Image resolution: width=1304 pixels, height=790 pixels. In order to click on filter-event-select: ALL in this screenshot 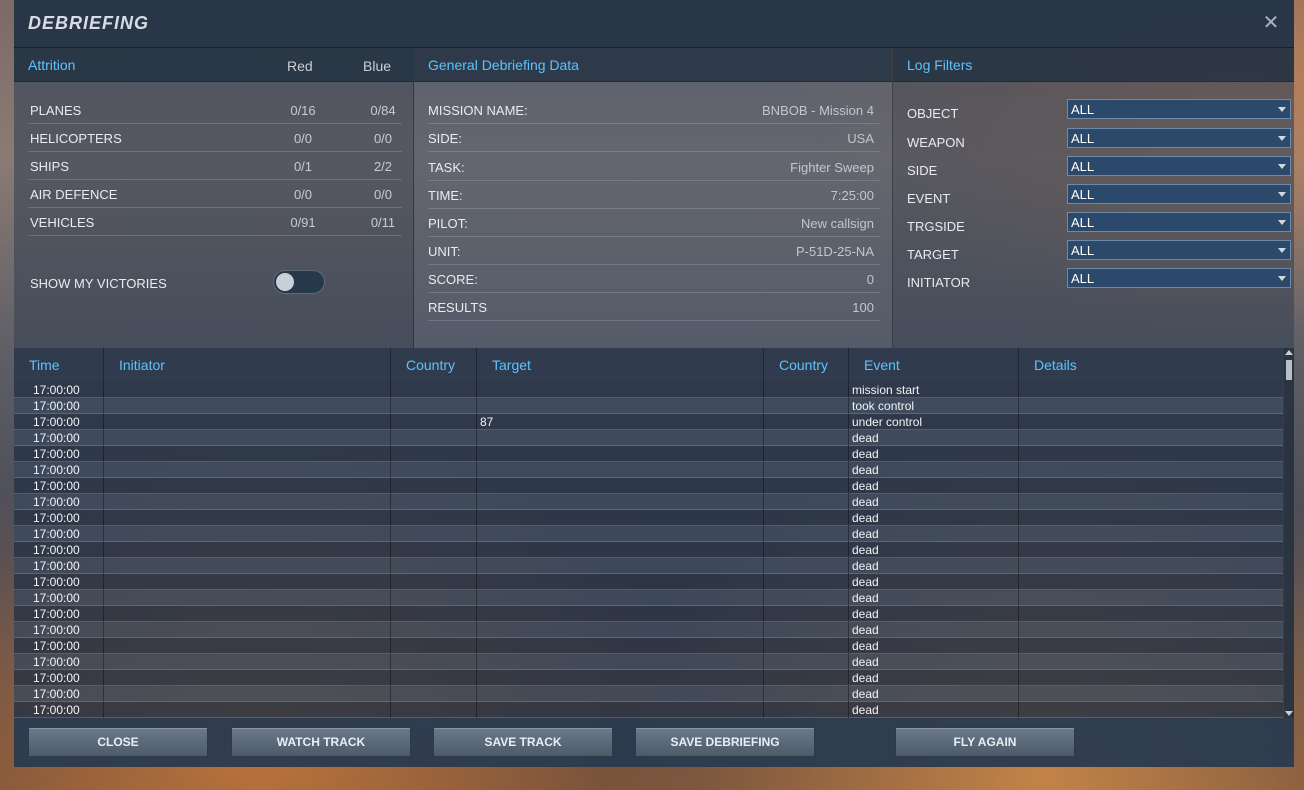, I will do `click(1179, 194)`.